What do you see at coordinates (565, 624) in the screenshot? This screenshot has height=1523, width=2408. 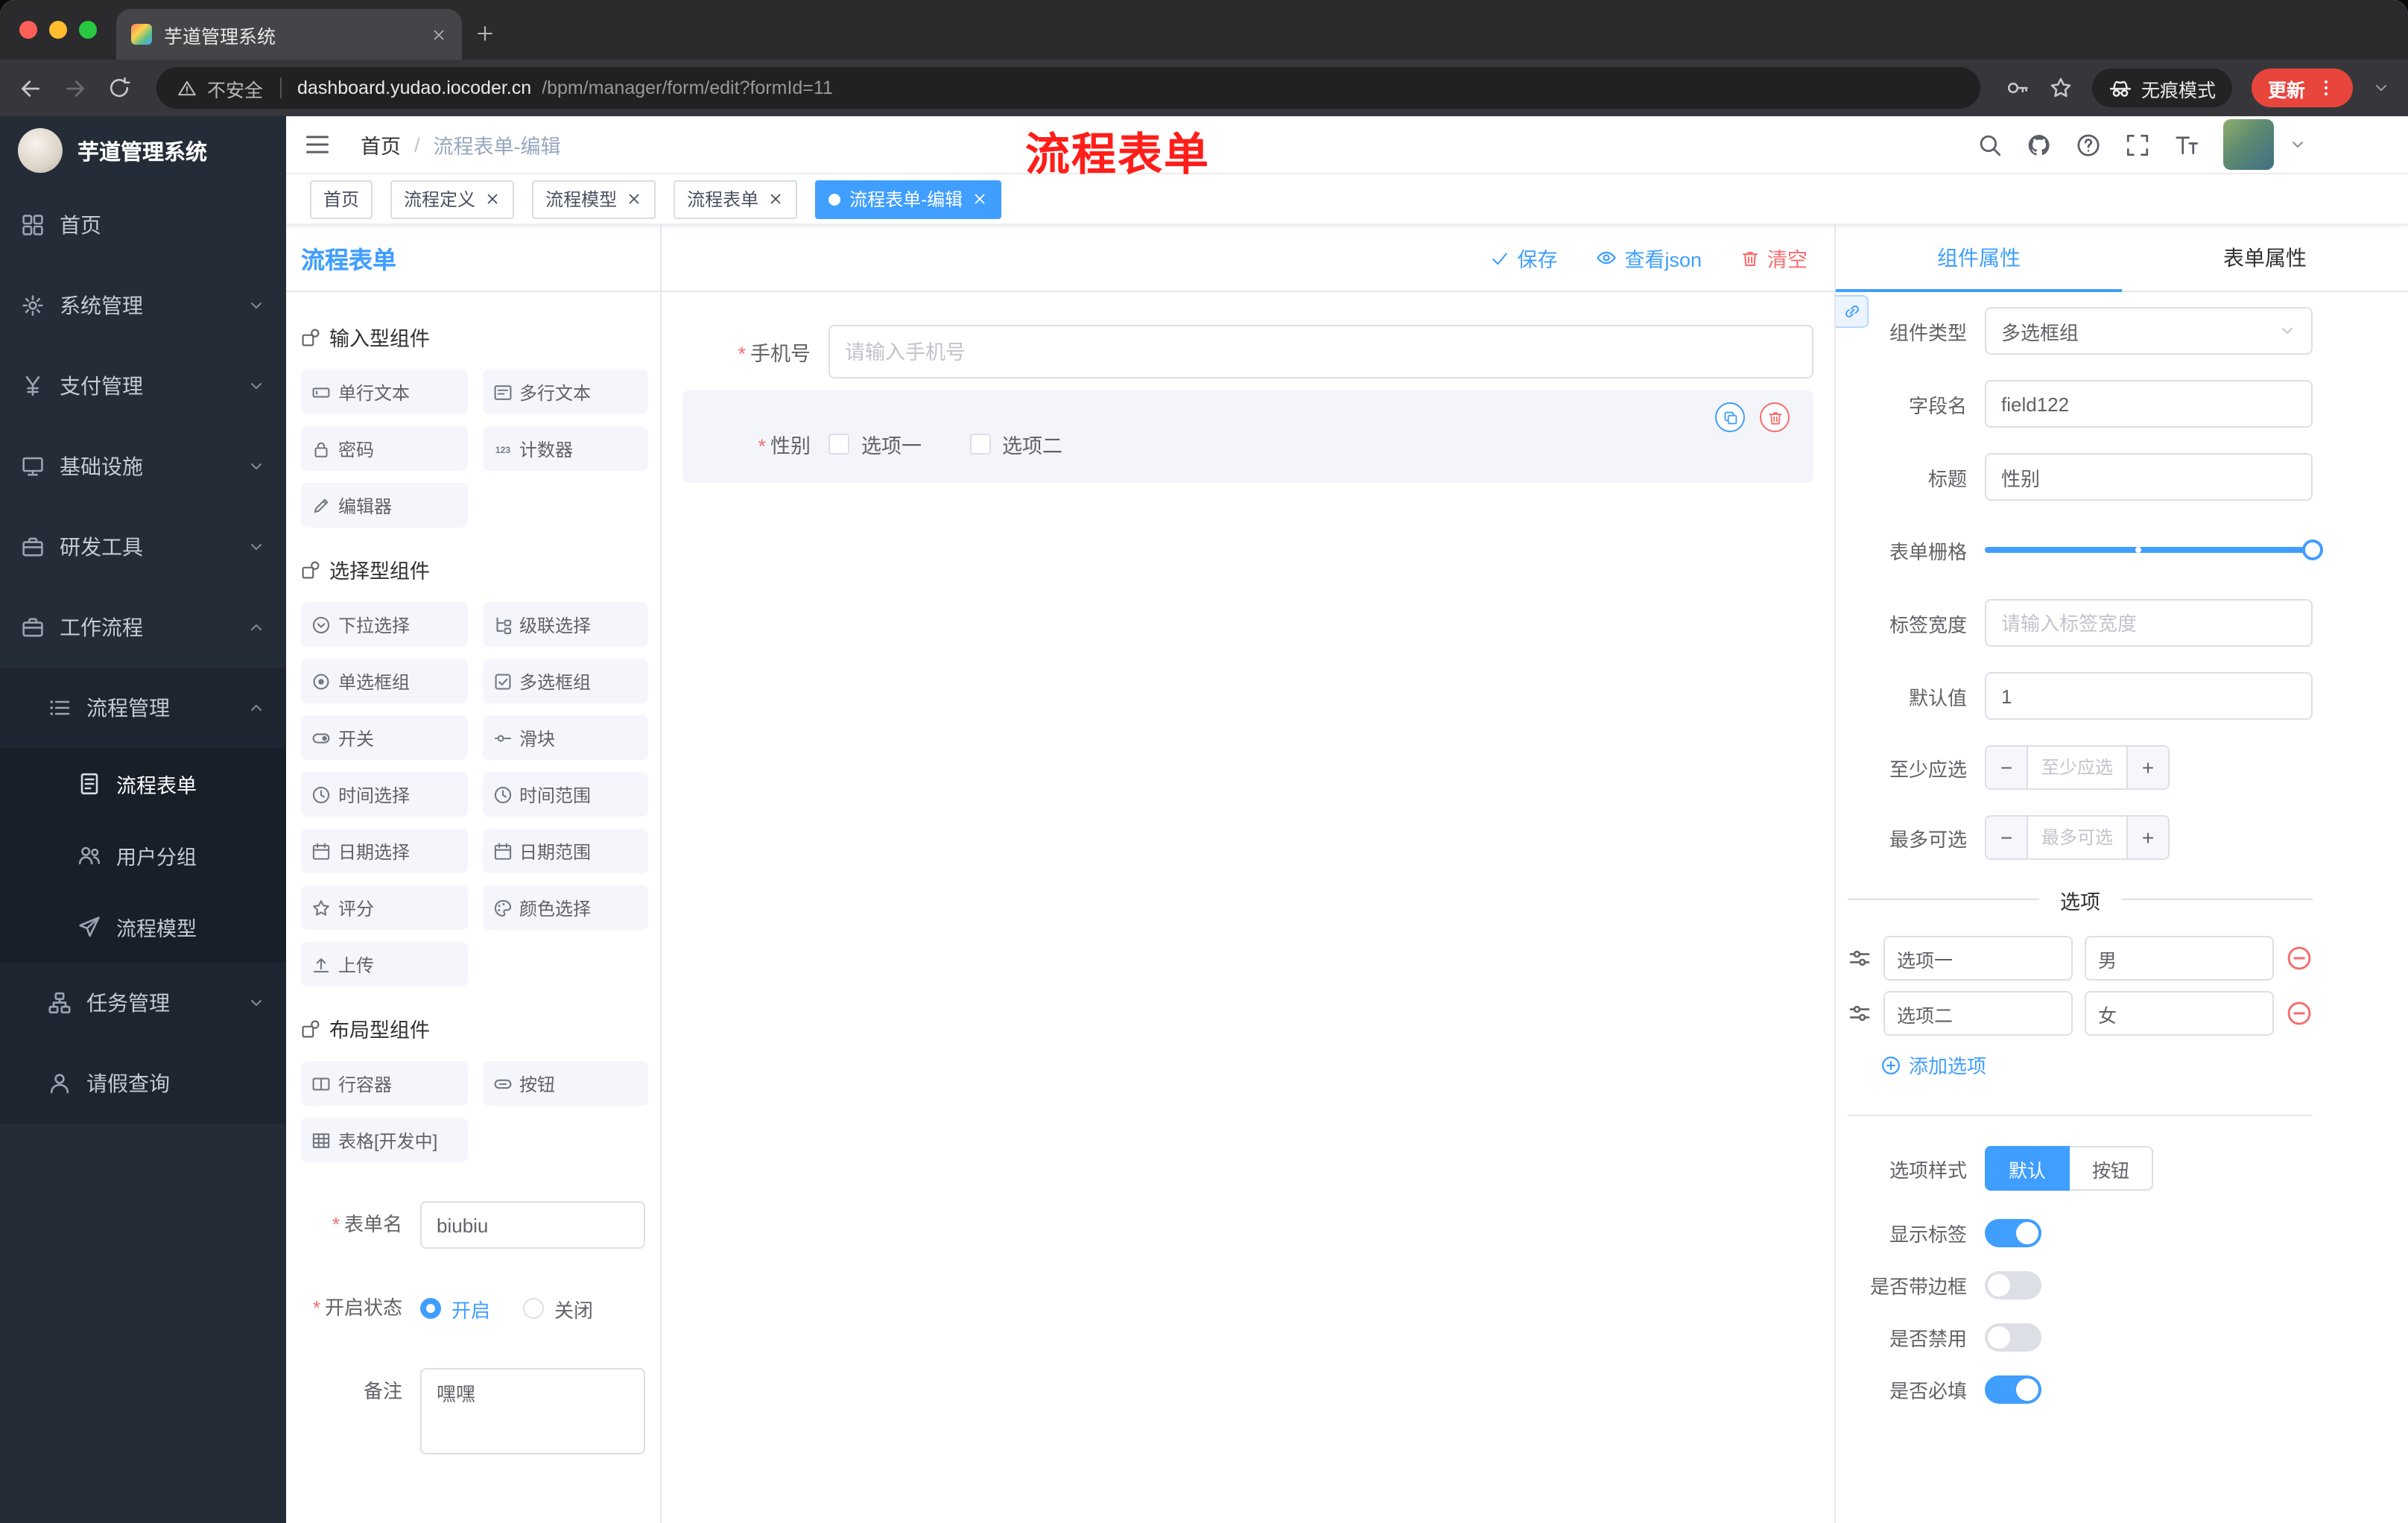 I see `palette-item-cascader: 级联选择` at bounding box center [565, 624].